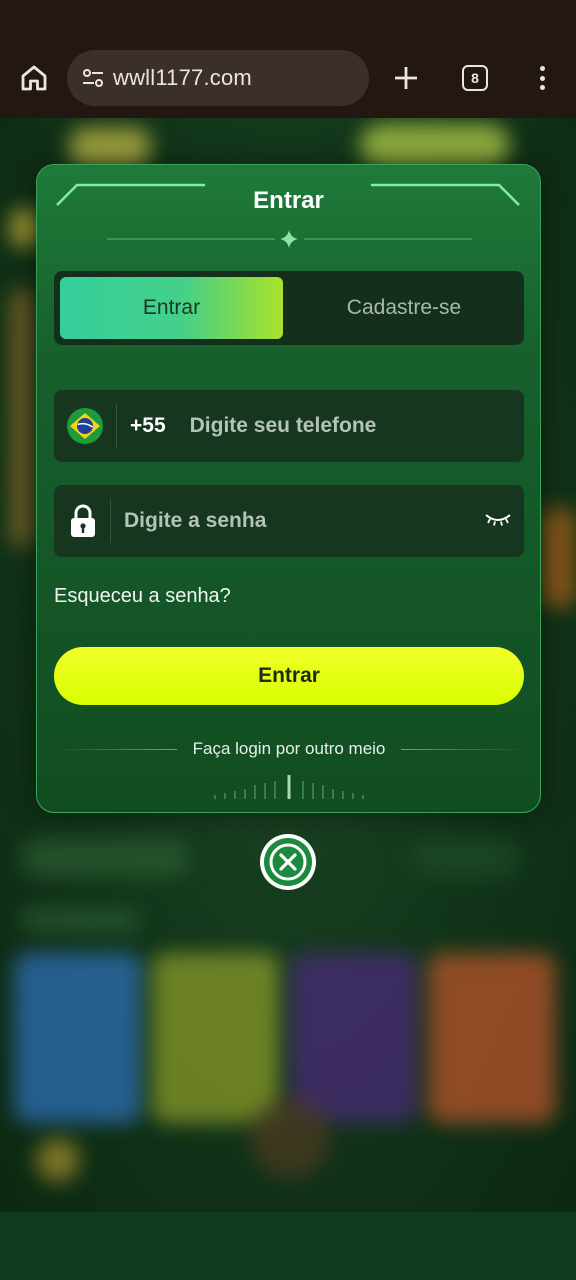 The width and height of the screenshot is (576, 1280). I want to click on tab-switcher-button: 8, so click(475, 78).